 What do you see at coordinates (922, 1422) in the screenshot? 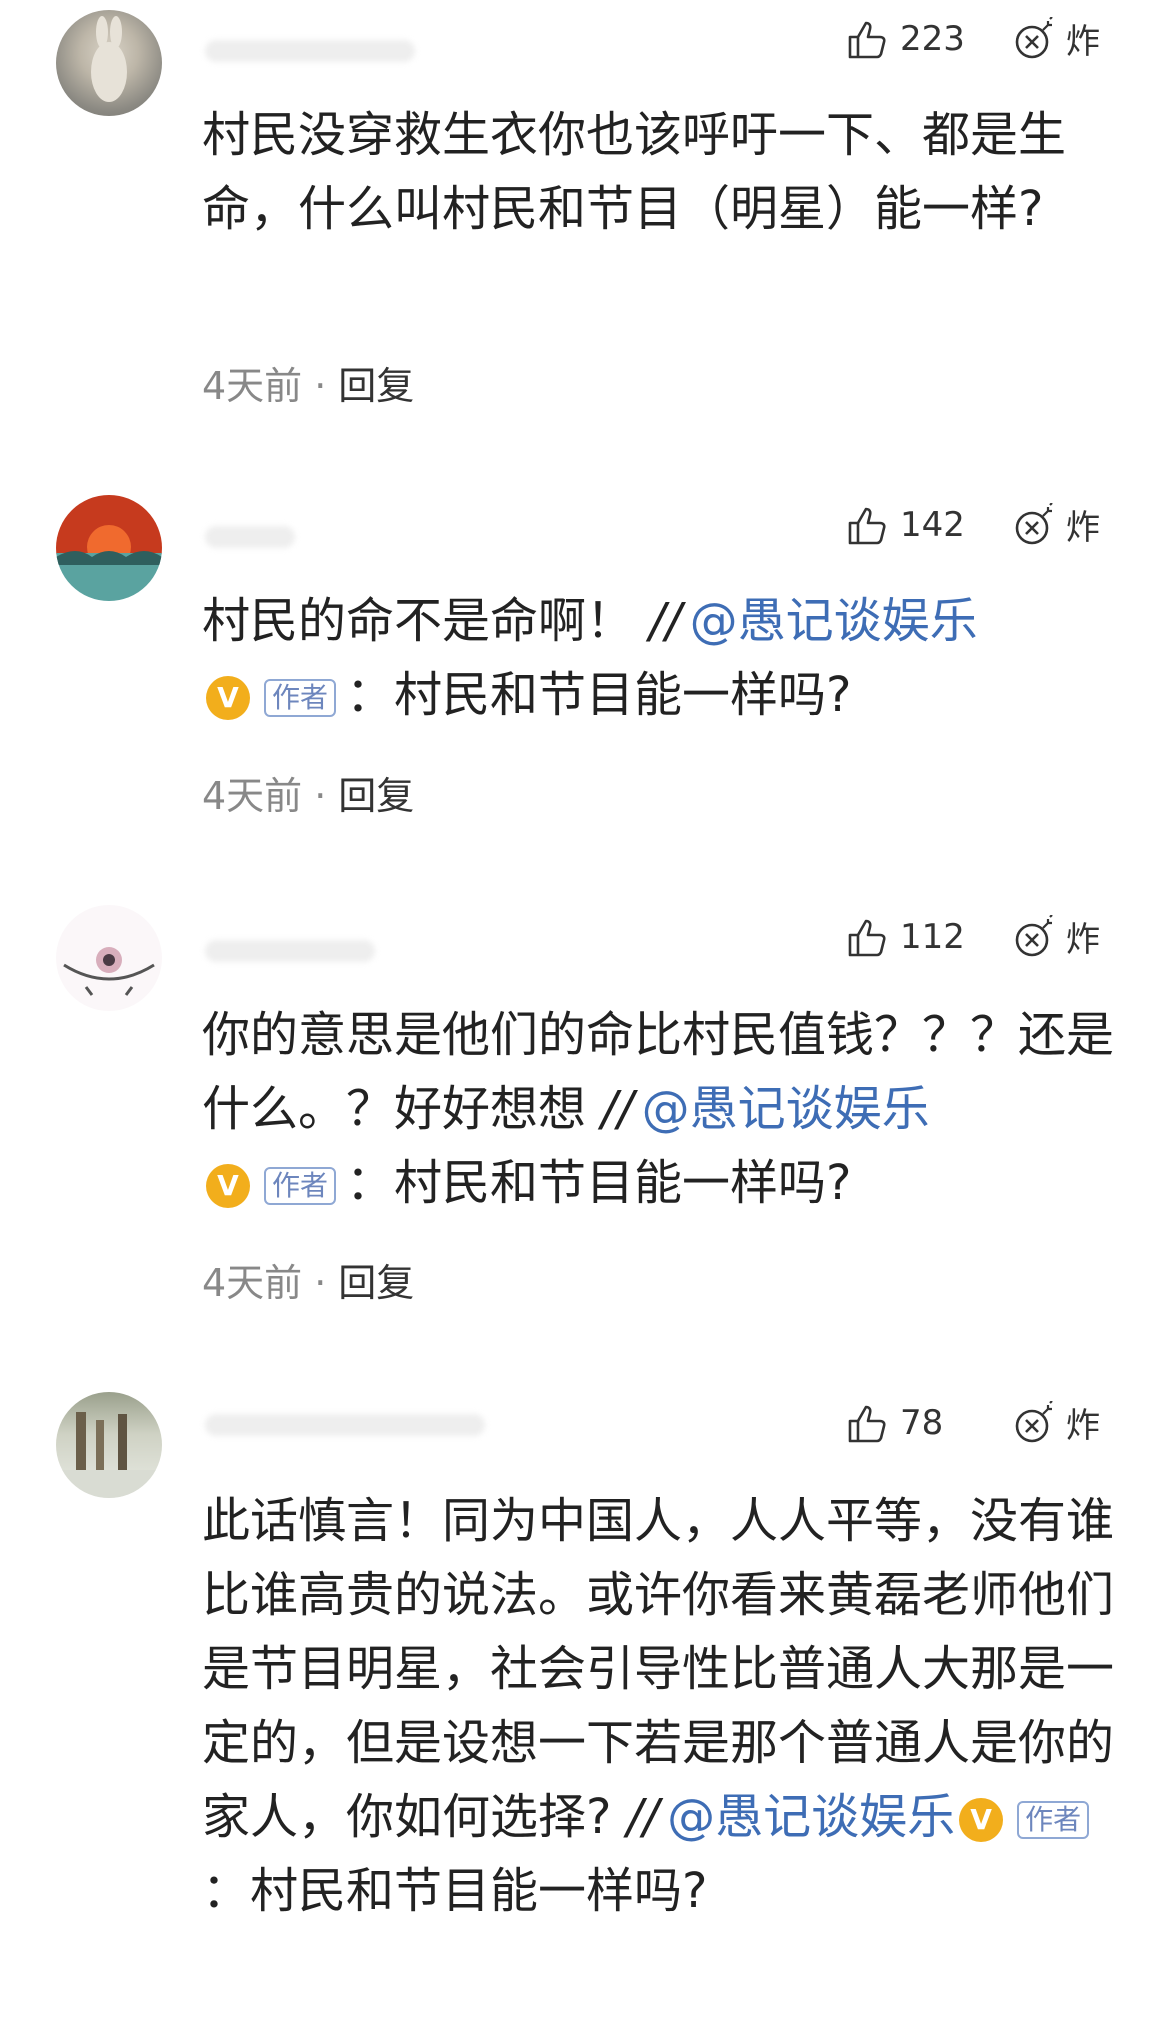
I see `like-count: 78` at bounding box center [922, 1422].